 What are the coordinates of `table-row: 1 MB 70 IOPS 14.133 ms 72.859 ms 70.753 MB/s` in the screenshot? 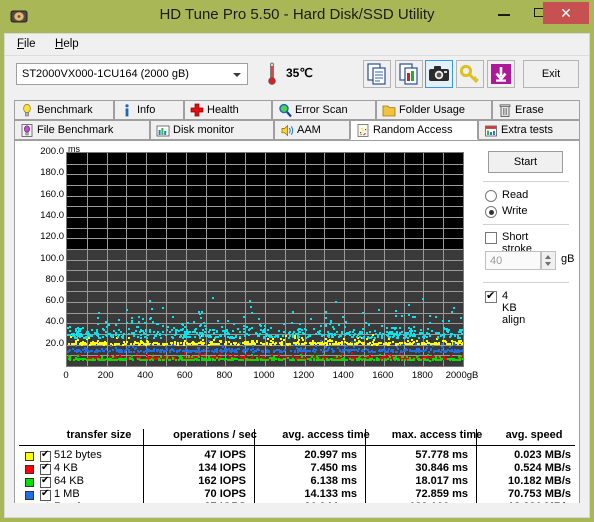 It's located at (297, 494).